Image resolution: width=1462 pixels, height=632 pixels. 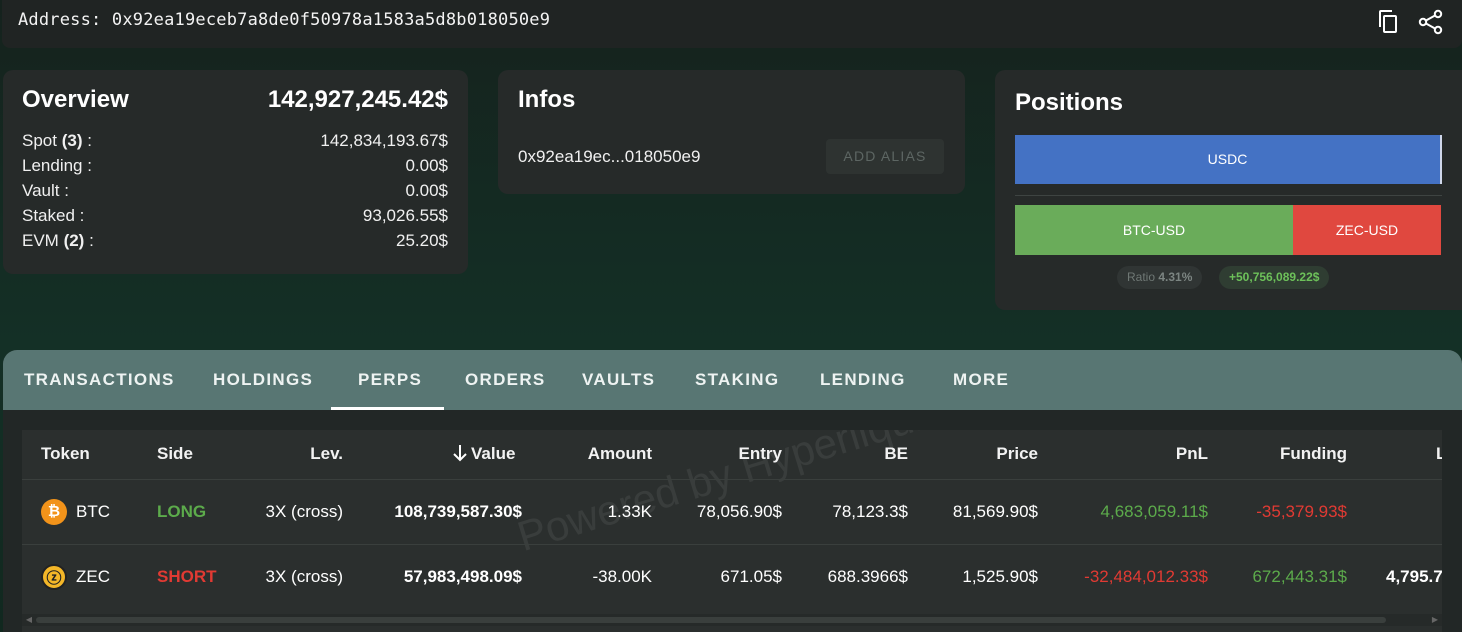 I want to click on cell-liq: 4,795.7, so click(x=1414, y=576).